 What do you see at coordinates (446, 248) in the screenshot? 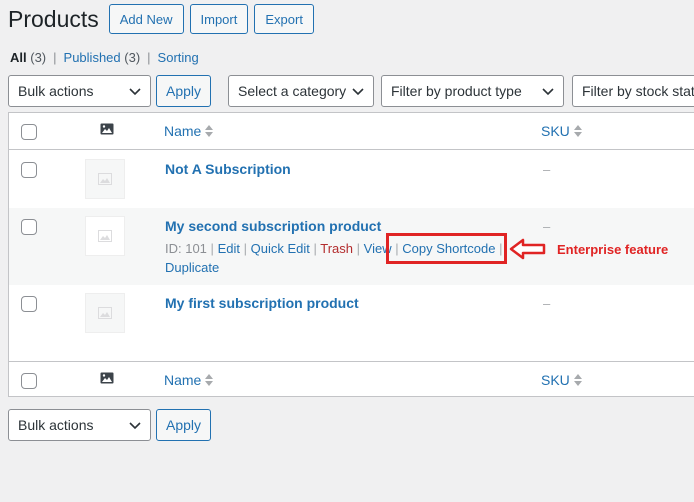
I see `annotation-highlight-box` at bounding box center [446, 248].